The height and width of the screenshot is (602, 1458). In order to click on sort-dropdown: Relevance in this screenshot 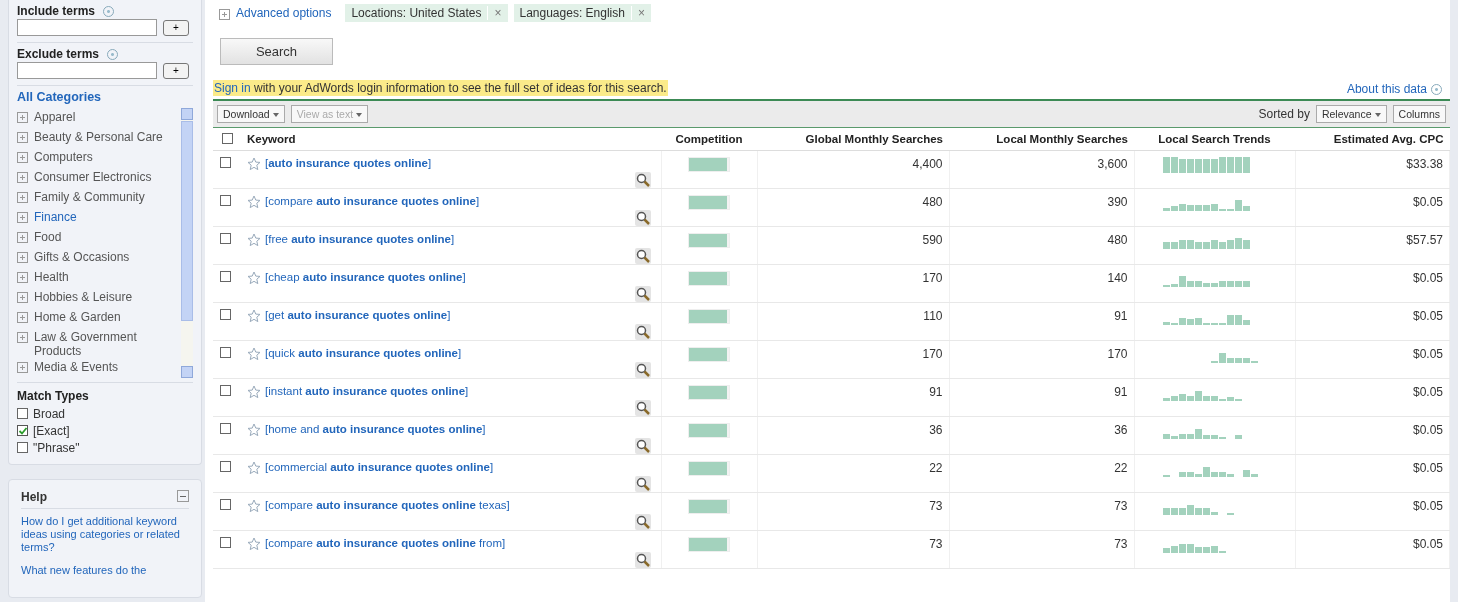, I will do `click(1351, 114)`.